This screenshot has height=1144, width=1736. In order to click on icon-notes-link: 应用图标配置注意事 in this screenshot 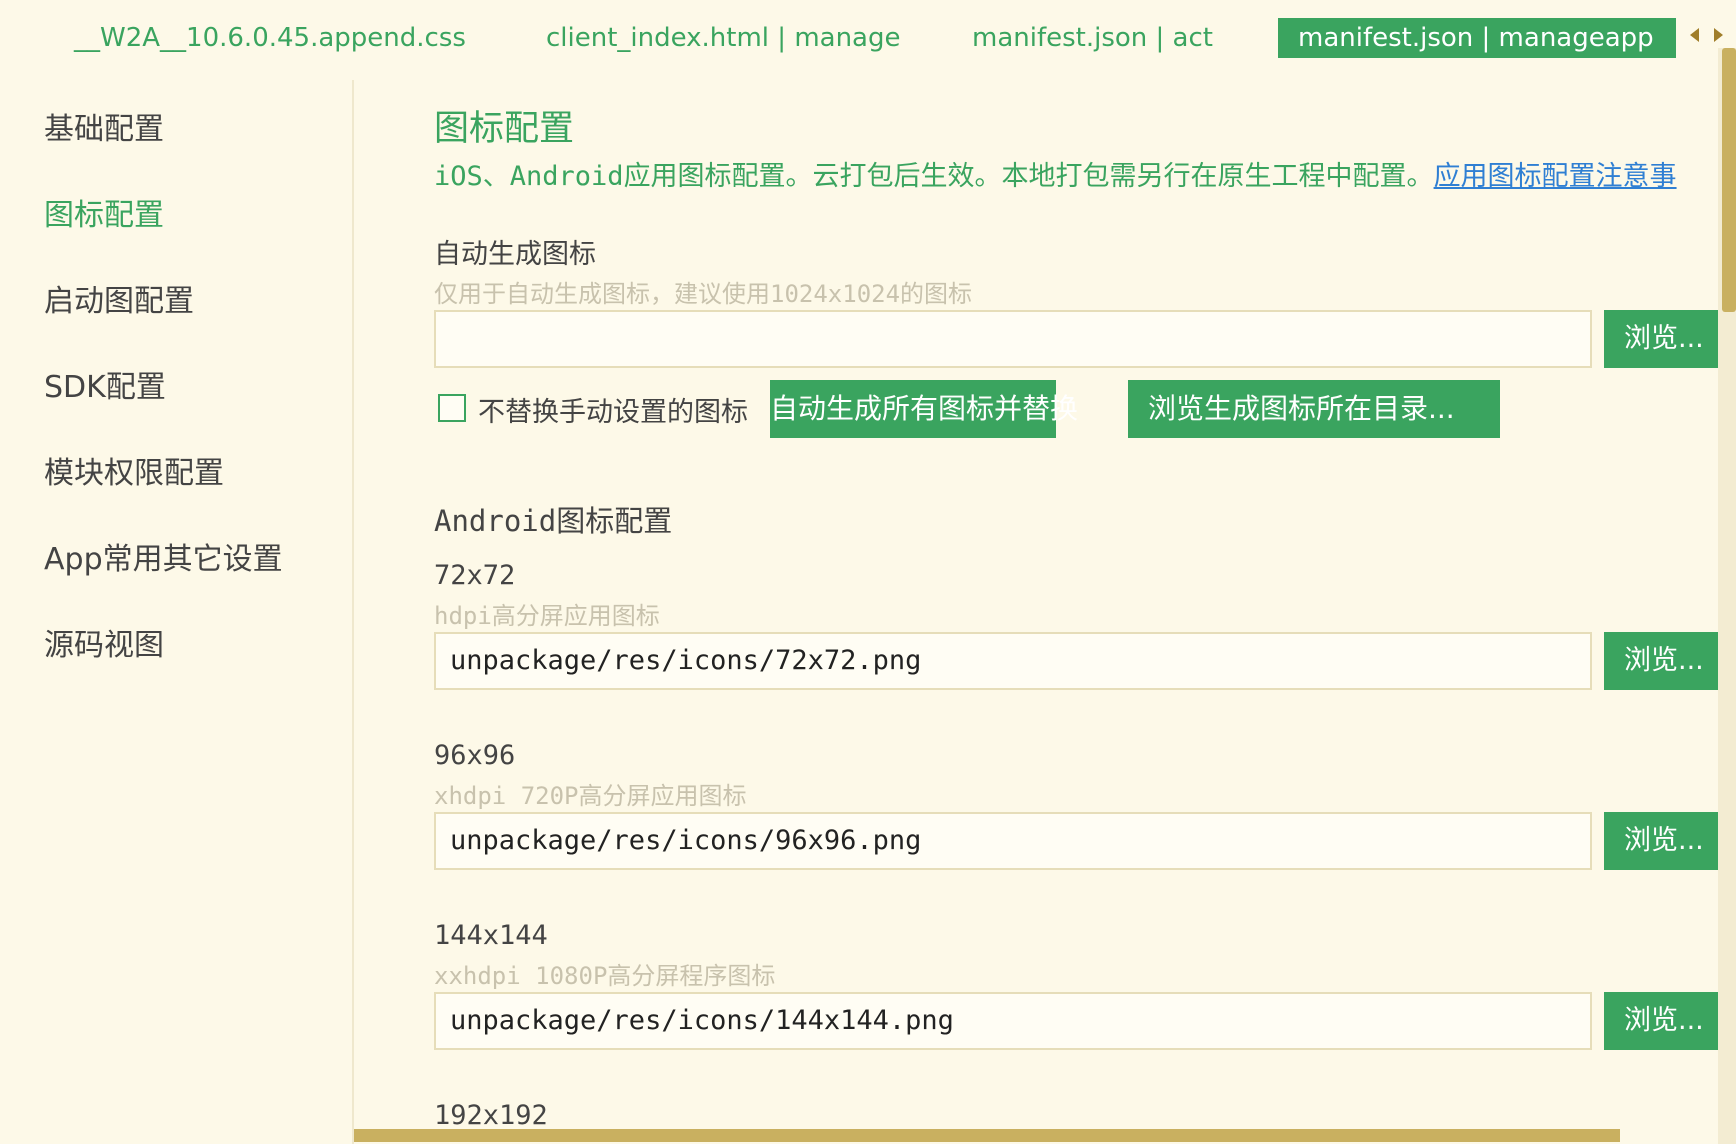, I will do `click(1555, 176)`.